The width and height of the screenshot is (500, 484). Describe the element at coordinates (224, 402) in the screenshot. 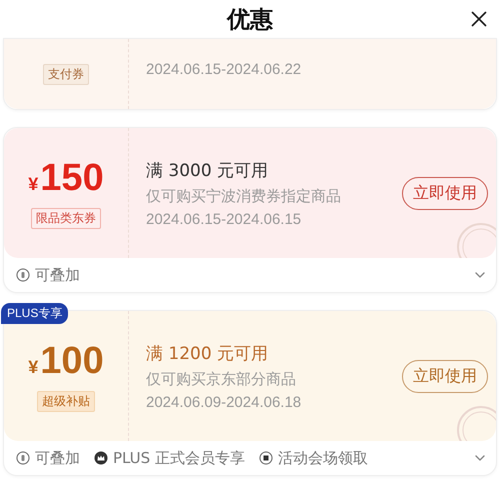

I see `validity-dates: 2024.06.09-2024.06.18` at that location.